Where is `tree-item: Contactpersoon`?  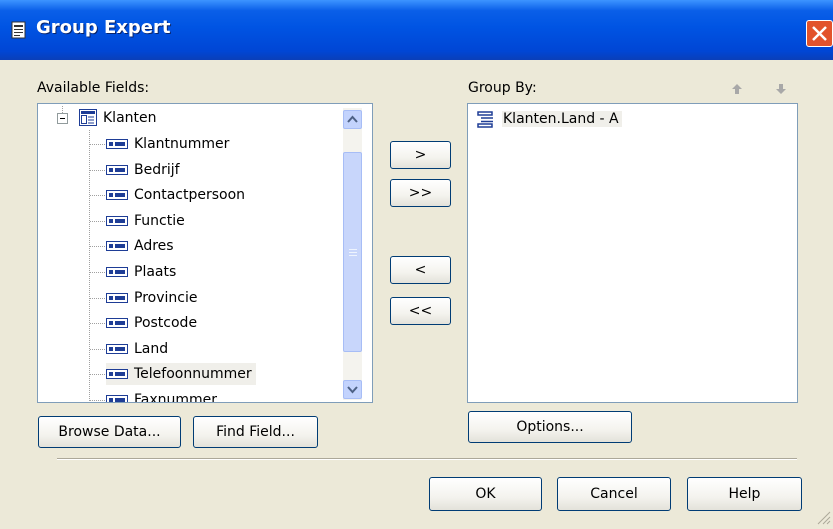 tree-item: Contactpersoon is located at coordinates (175, 195).